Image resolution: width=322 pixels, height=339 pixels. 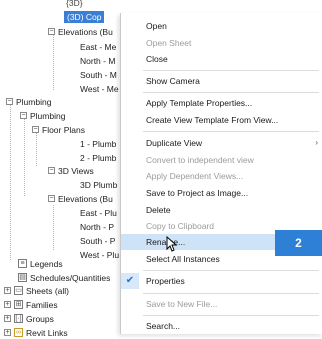 I want to click on tree-item-3d-partial: {3D}, so click(x=74, y=4).